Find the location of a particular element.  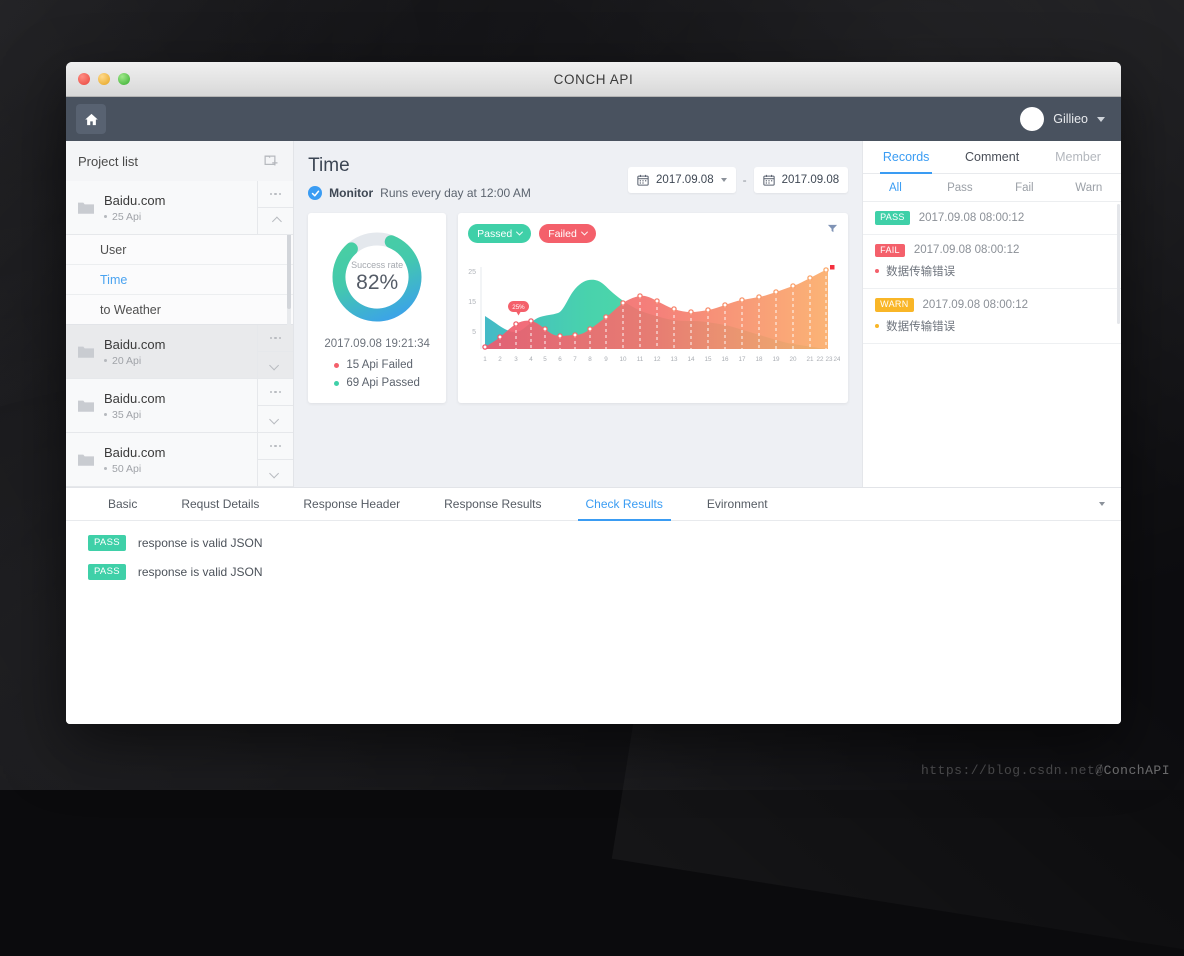

home-button is located at coordinates (91, 119).